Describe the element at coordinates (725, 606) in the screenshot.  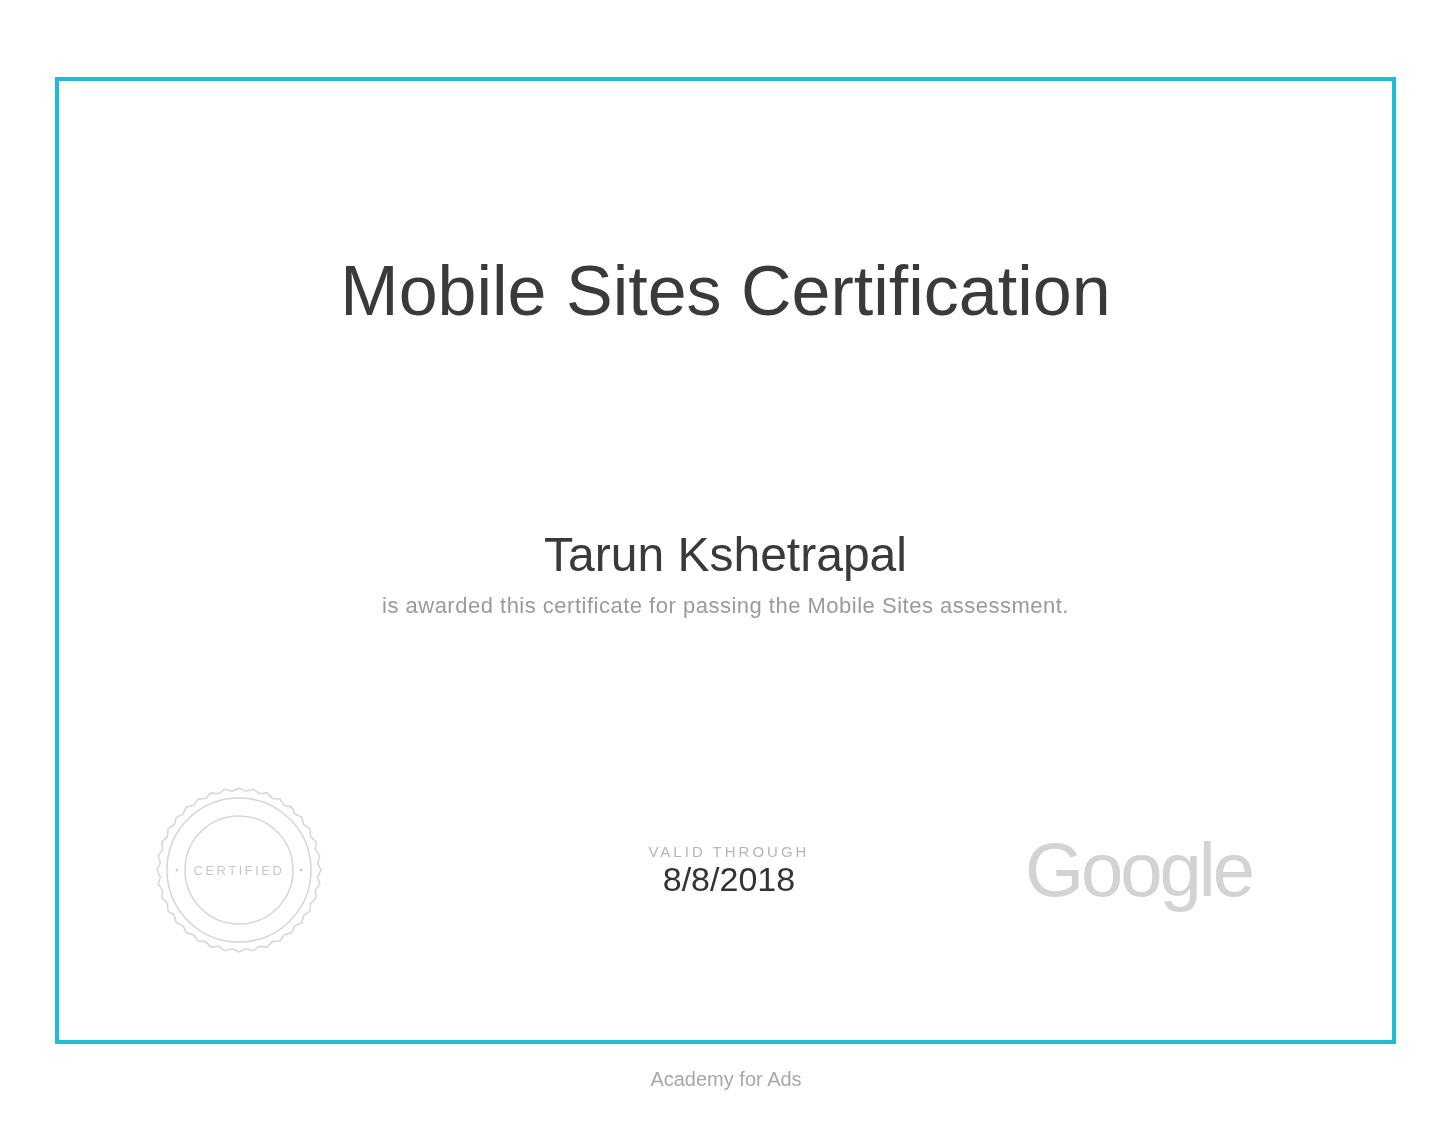
I see `award-statement: is awarded this certificate for passing the Mobile Sites assessment.` at that location.